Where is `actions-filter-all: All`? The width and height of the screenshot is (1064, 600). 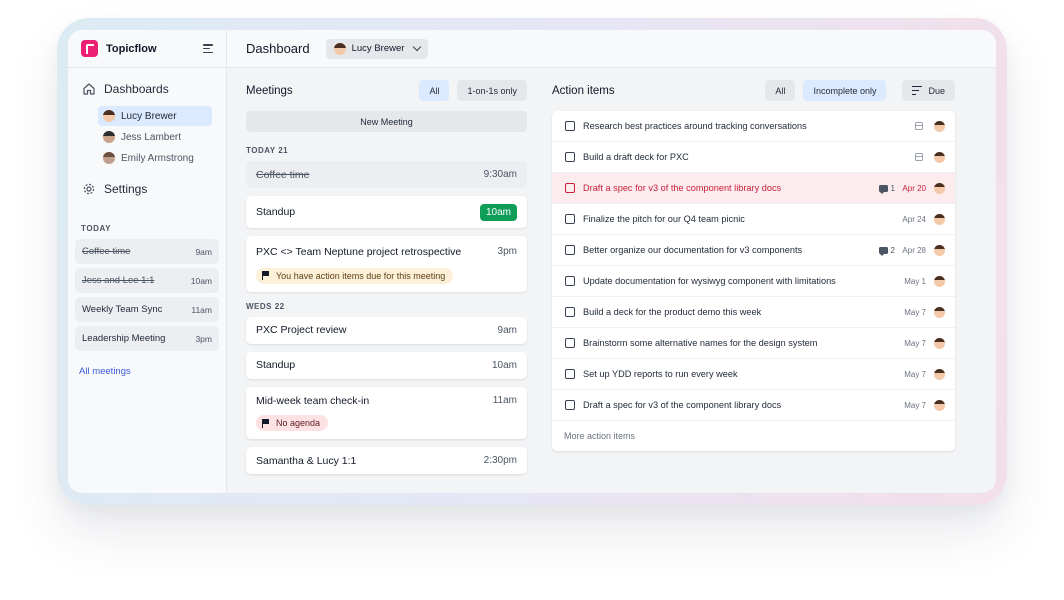
actions-filter-all: All is located at coordinates (780, 90).